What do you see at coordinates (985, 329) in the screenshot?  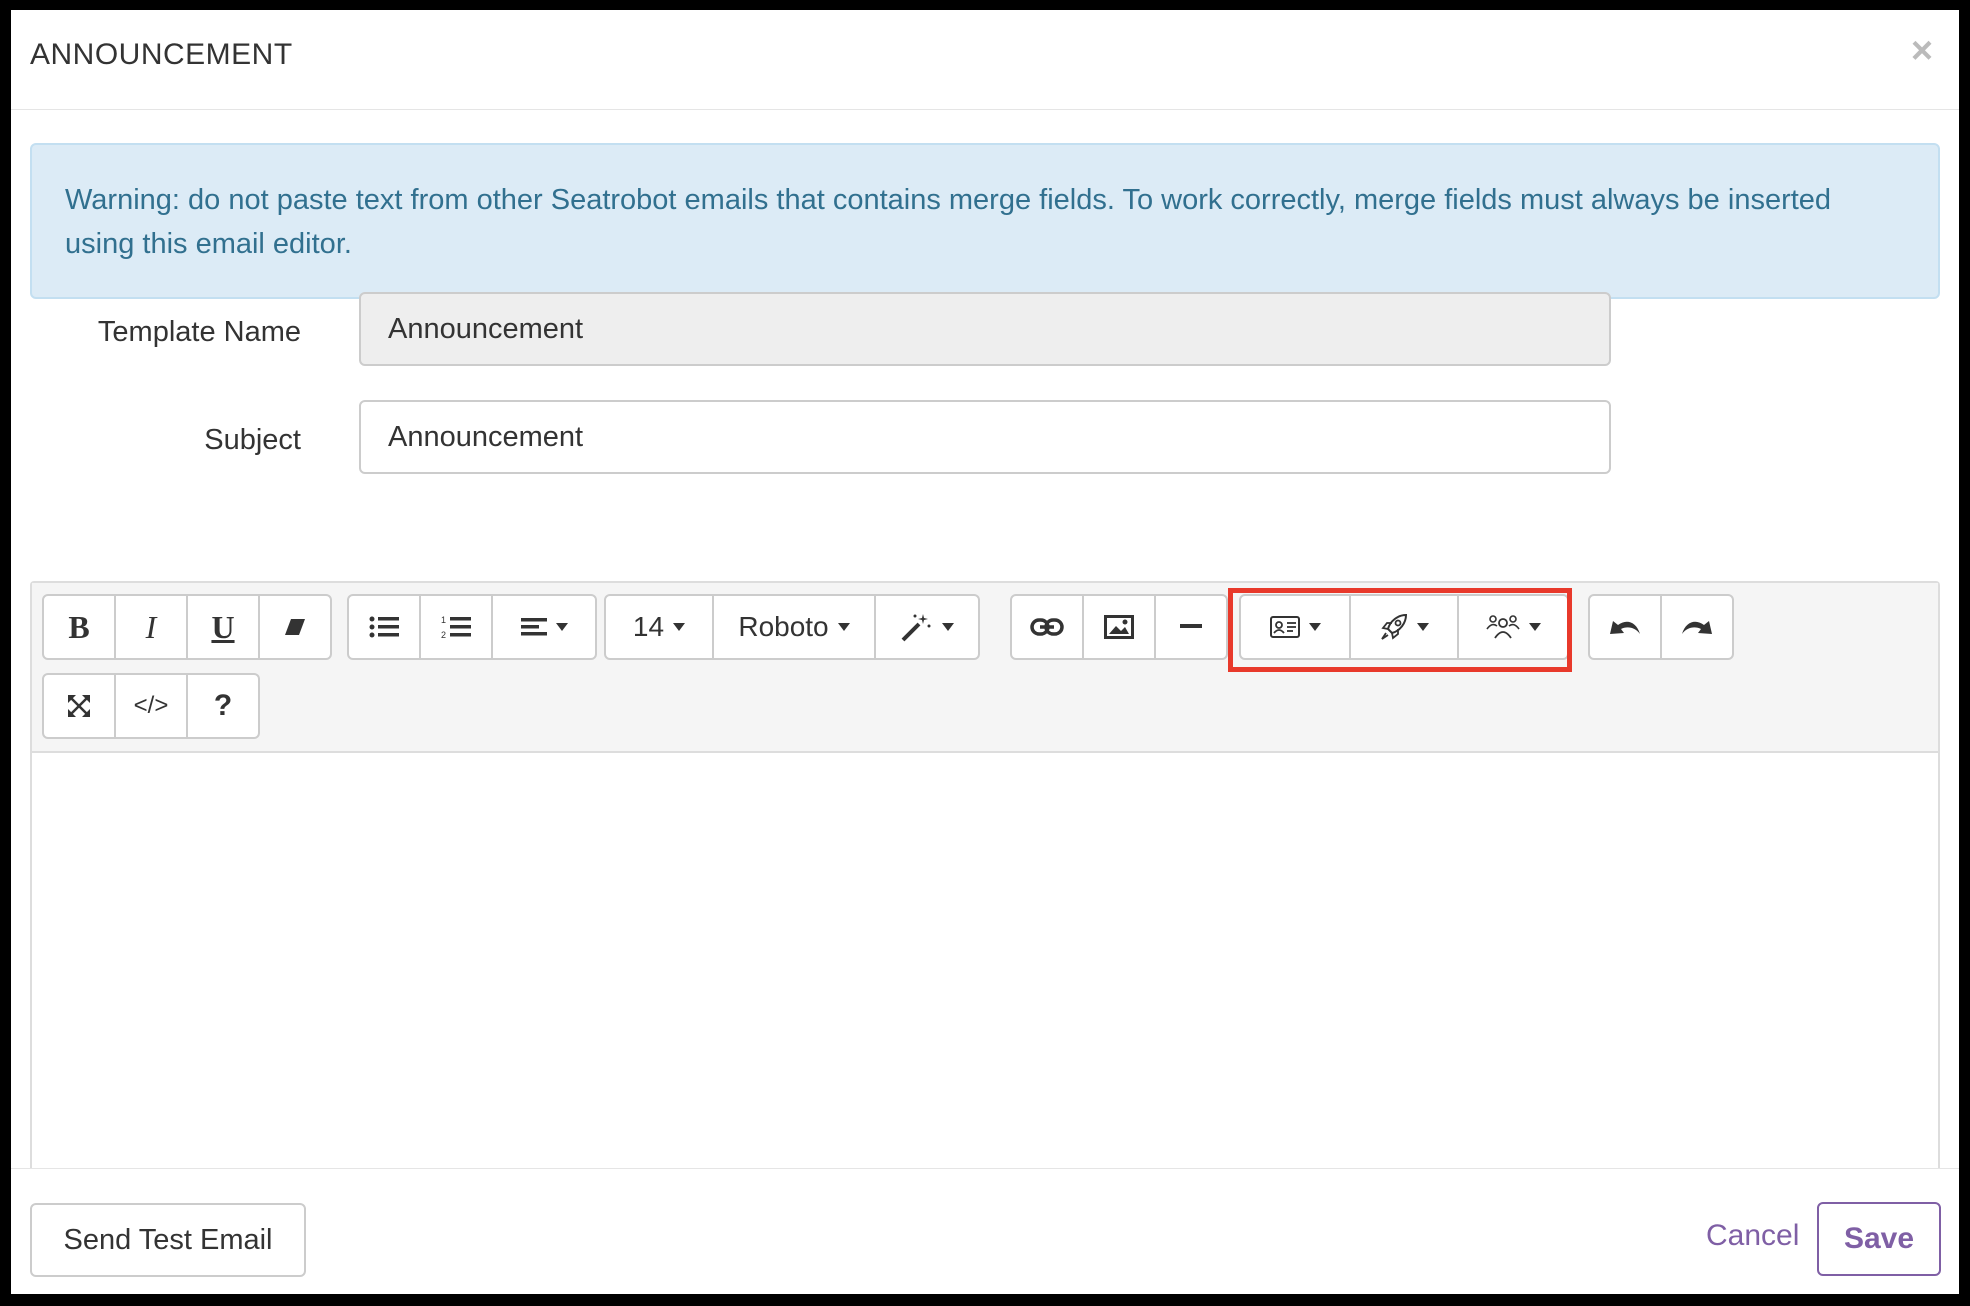 I see `template-name-field: Announcement` at bounding box center [985, 329].